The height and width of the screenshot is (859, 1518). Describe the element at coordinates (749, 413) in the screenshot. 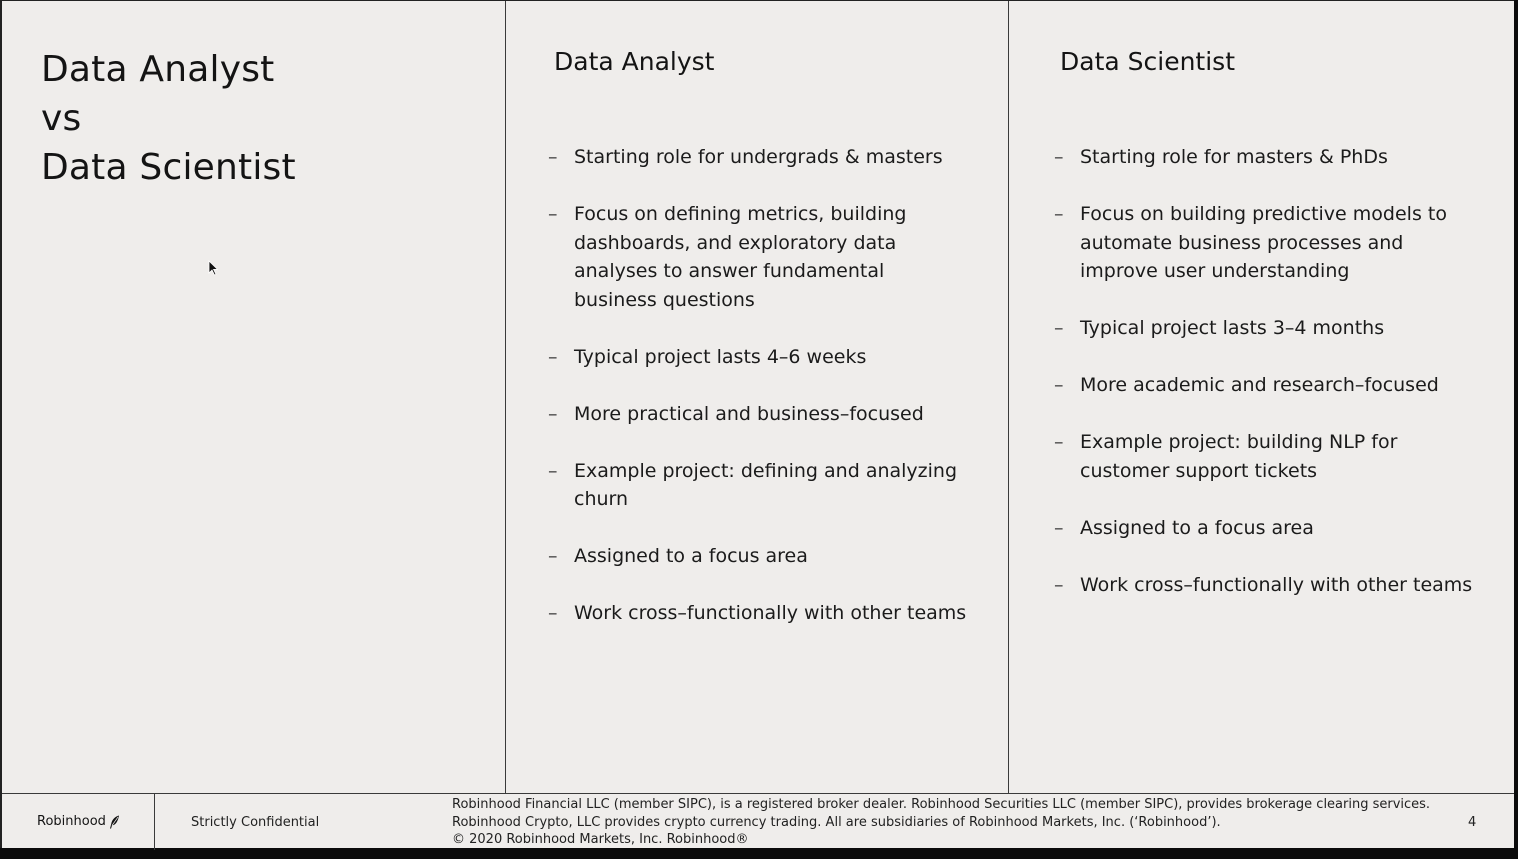

I see `analyst-bullet-text: More practical and business–focused` at that location.